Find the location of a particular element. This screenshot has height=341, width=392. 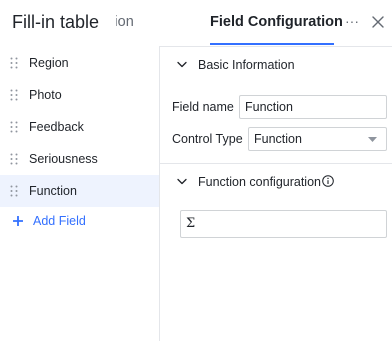

sidebar-item-feedback: Feedback is located at coordinates (79, 127).